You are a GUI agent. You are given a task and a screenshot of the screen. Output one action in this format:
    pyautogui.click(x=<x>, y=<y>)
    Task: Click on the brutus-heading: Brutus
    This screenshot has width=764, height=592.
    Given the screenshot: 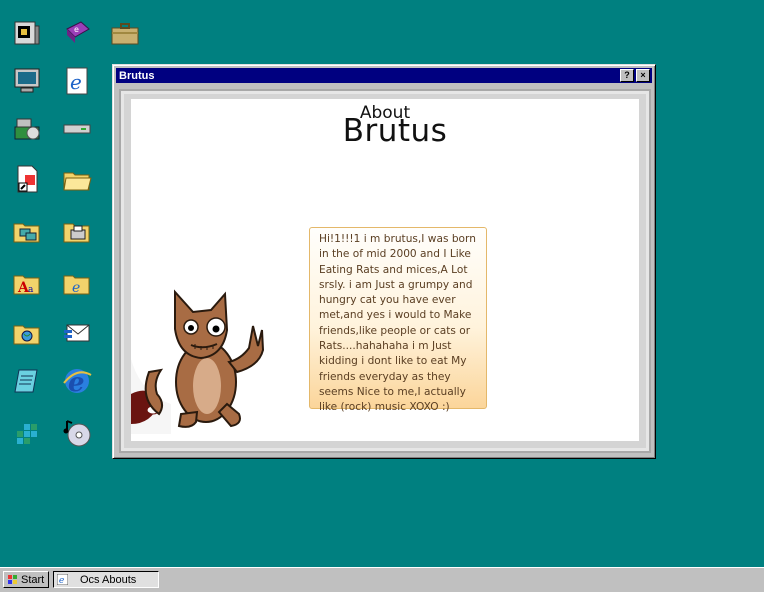 What is the action you would take?
    pyautogui.click(x=395, y=131)
    